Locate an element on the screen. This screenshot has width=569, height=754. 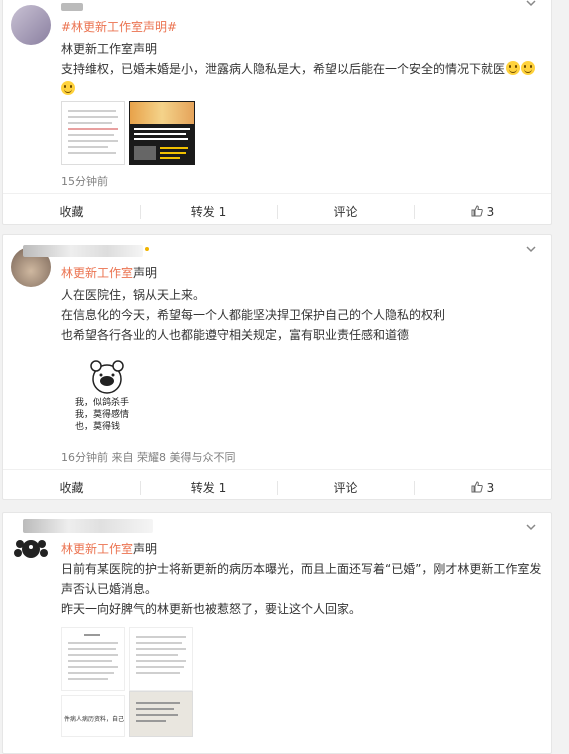
meme-bear-icon is located at coordinates (107, 377).